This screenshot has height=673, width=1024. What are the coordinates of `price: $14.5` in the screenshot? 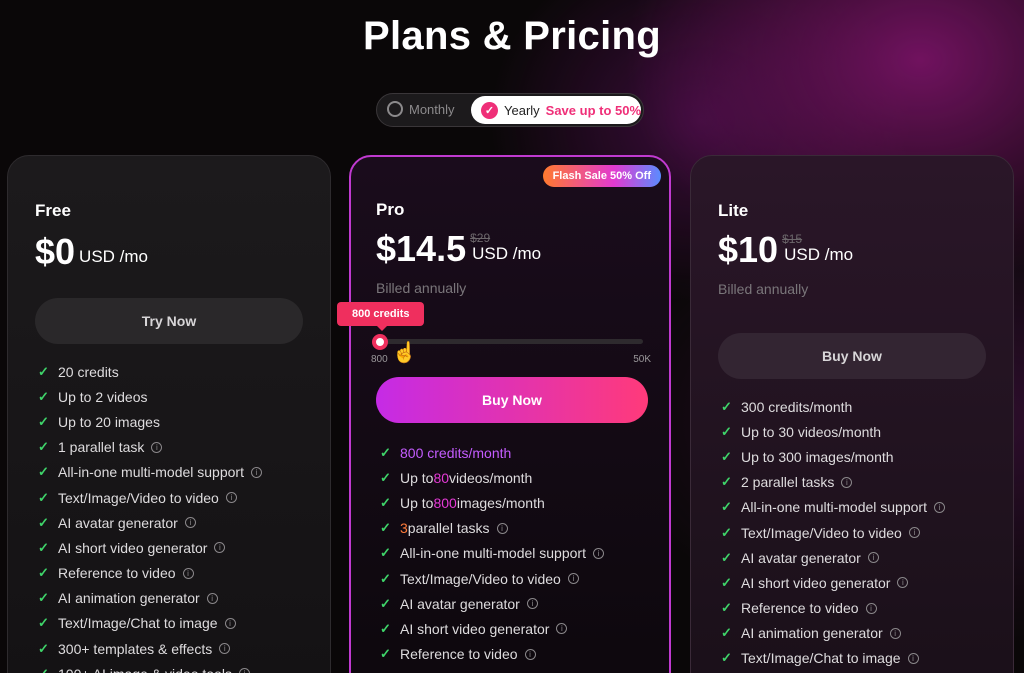 It's located at (421, 248).